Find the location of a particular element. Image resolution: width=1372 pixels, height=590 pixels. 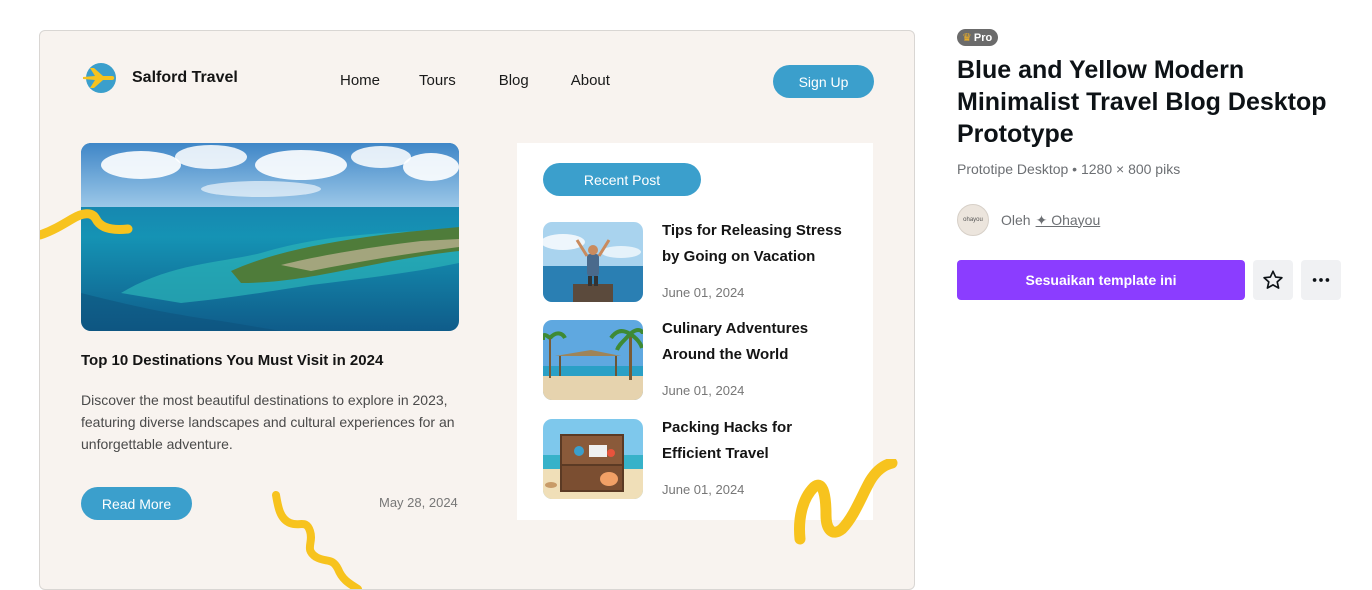

more-icon is located at coordinates (1321, 280).